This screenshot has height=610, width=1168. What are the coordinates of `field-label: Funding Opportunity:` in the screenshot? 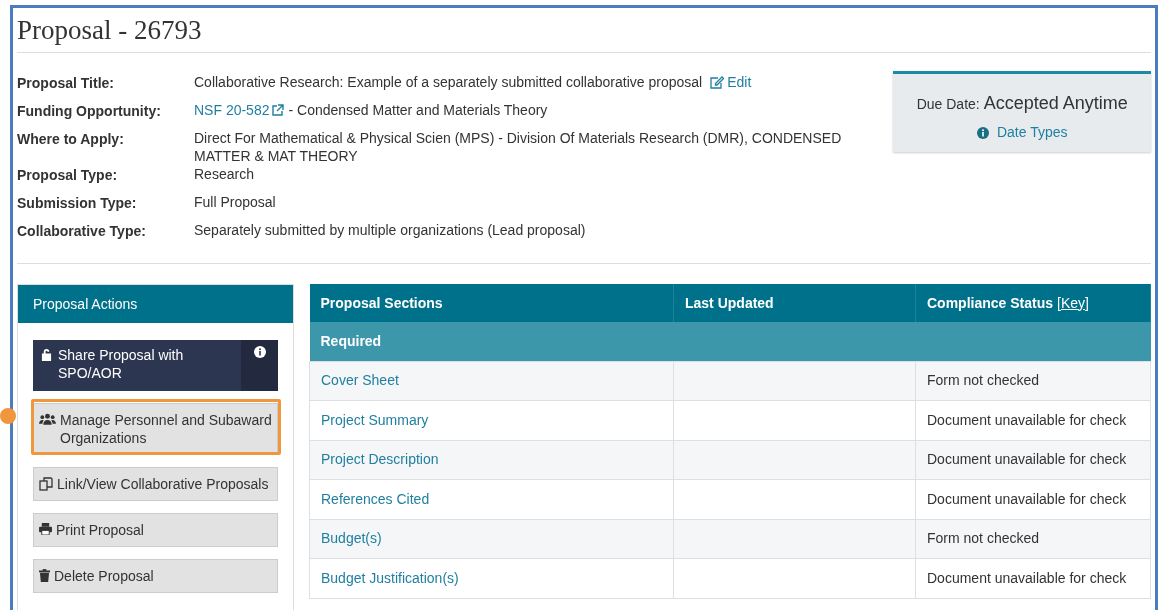 It's located at (89, 111).